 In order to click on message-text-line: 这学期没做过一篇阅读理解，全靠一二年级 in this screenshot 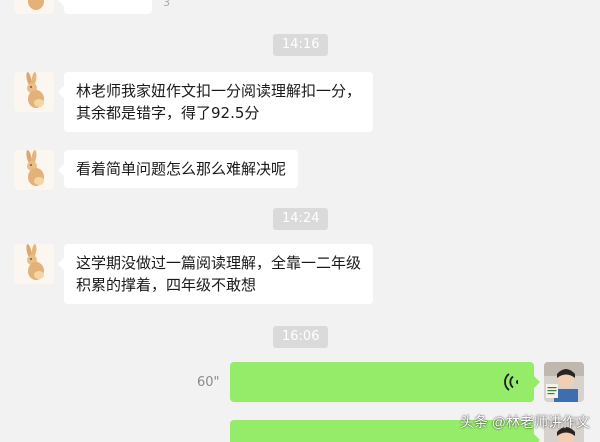, I will do `click(219, 263)`.